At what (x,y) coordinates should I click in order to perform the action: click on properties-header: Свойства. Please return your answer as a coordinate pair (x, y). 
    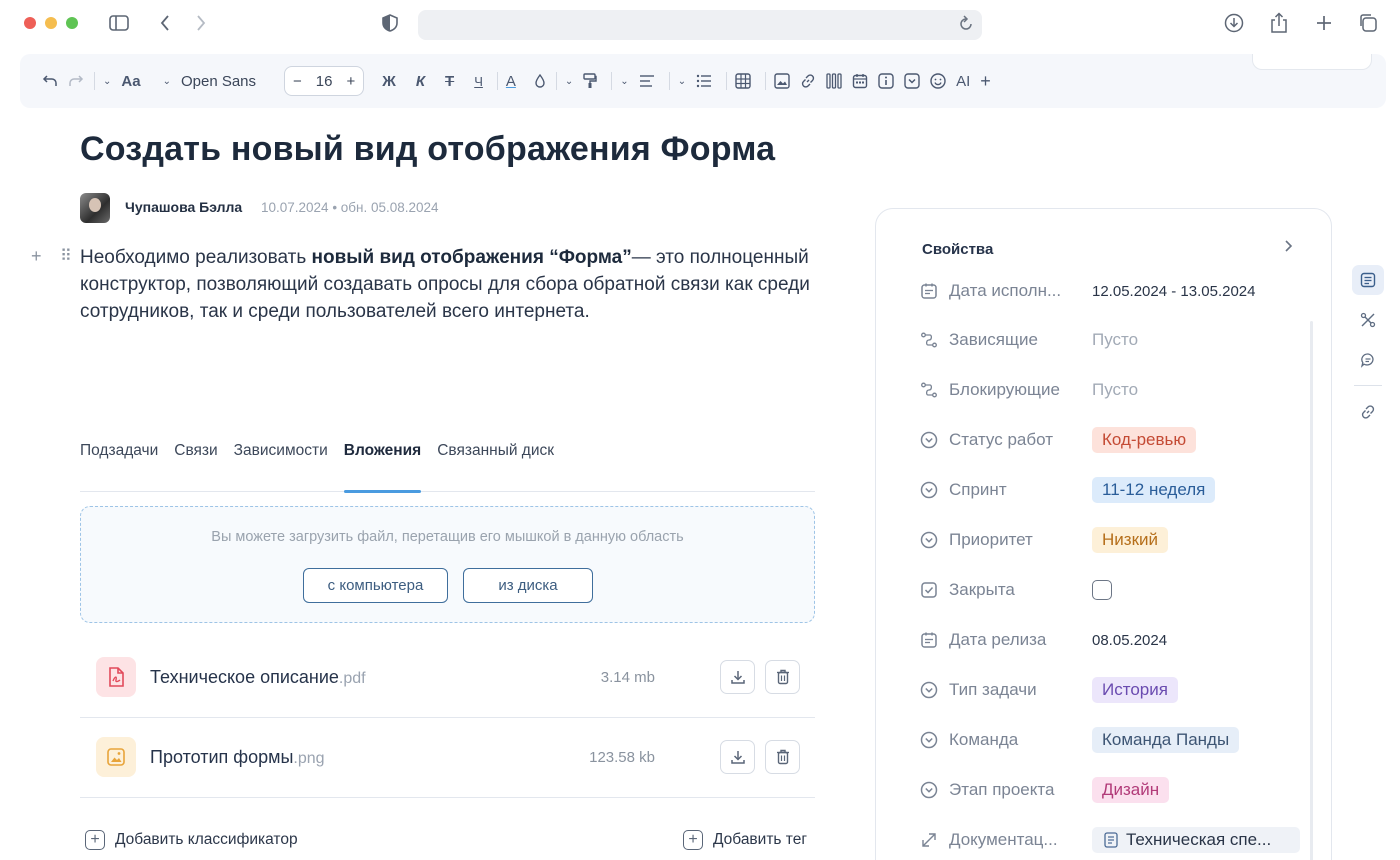
    Looking at the image, I should click on (957, 249).